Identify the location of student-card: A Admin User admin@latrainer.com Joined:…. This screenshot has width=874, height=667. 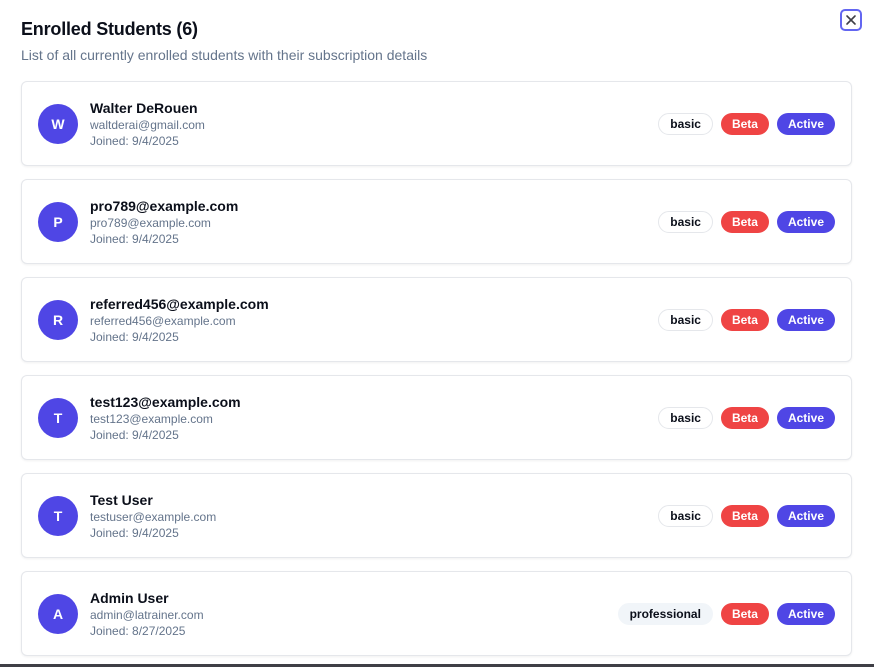
(436, 613).